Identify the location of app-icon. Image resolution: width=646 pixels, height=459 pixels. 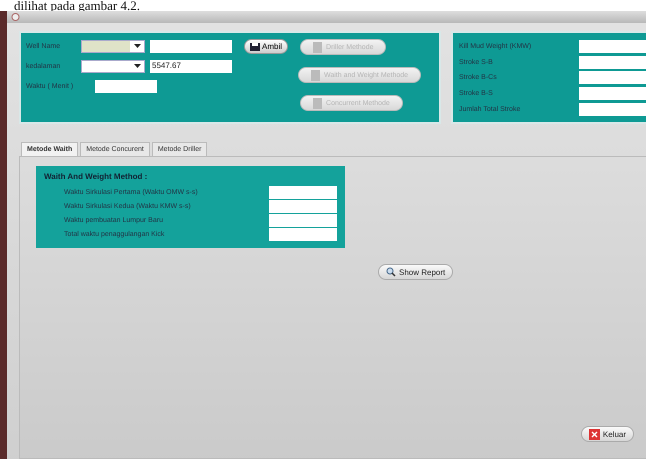
(15, 17).